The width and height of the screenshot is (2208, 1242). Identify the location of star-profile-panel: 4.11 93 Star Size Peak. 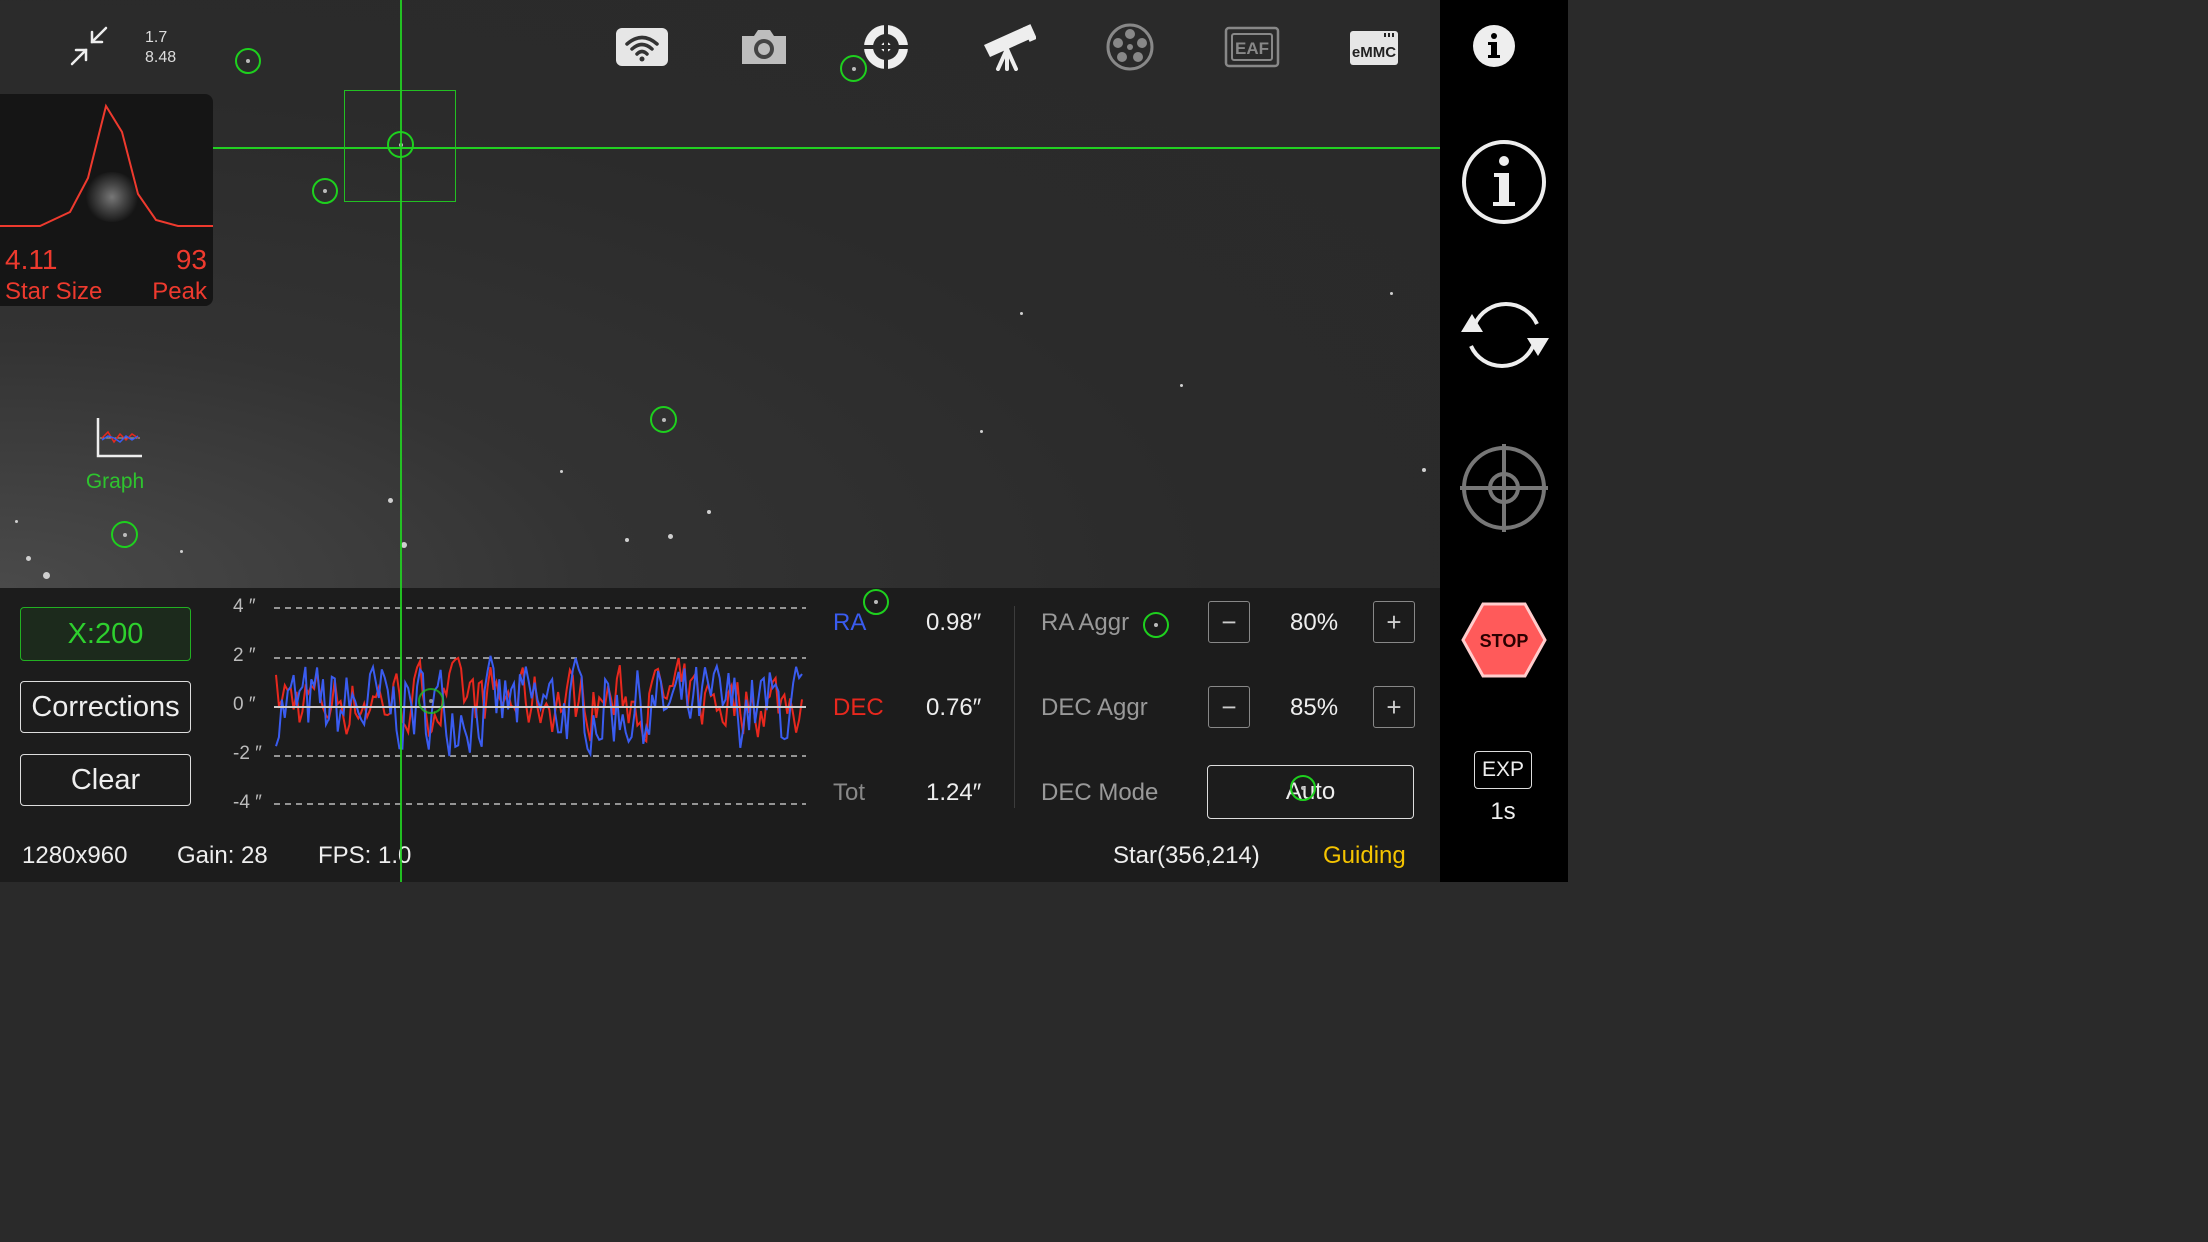
(106, 200).